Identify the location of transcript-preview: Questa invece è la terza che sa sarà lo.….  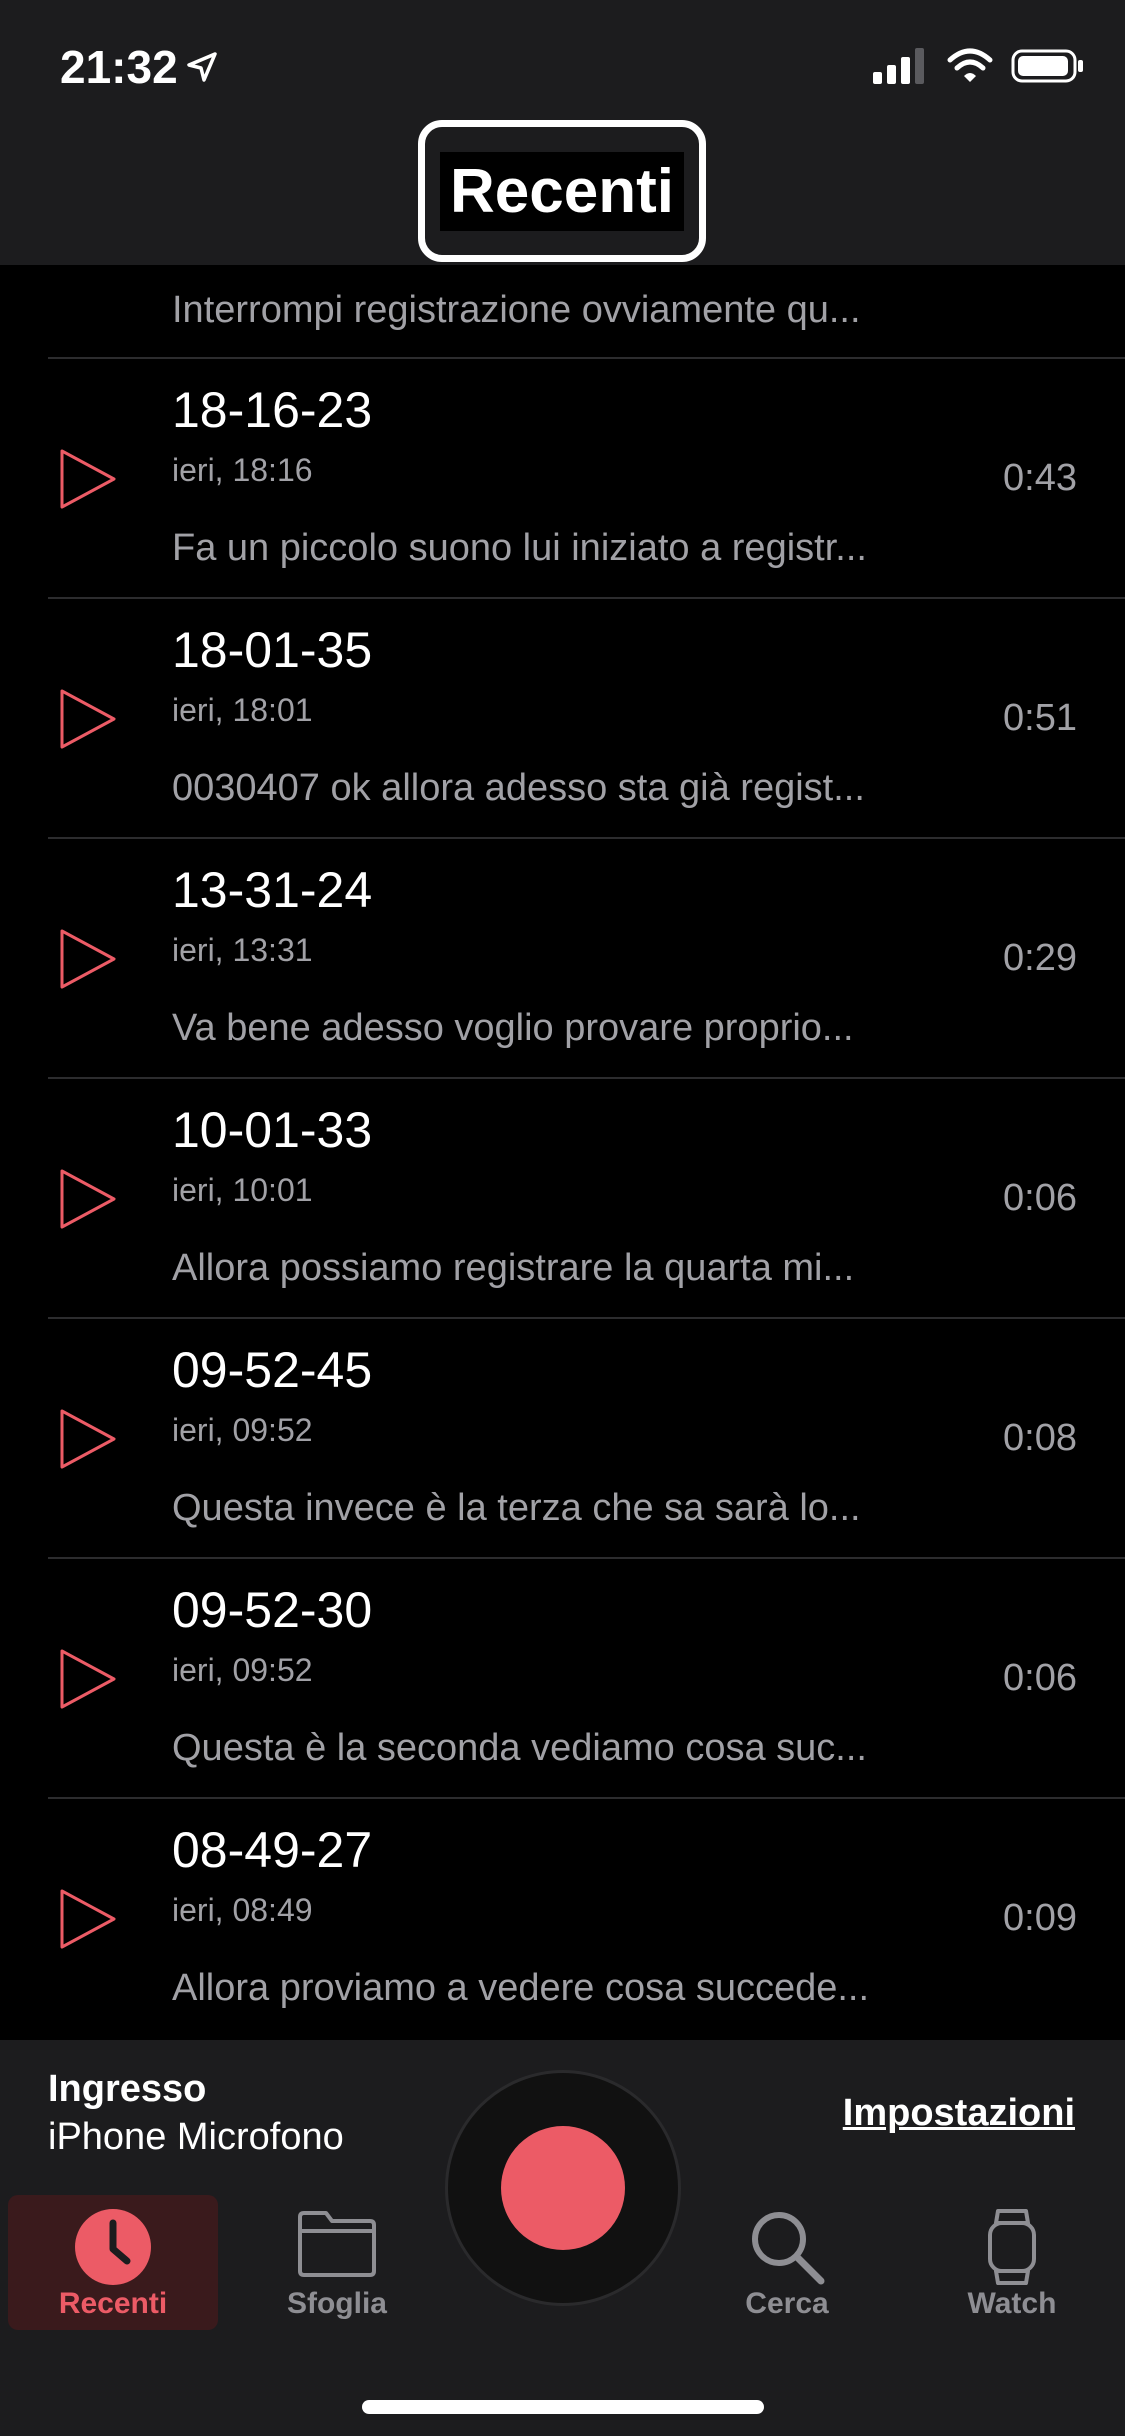
(516, 1508).